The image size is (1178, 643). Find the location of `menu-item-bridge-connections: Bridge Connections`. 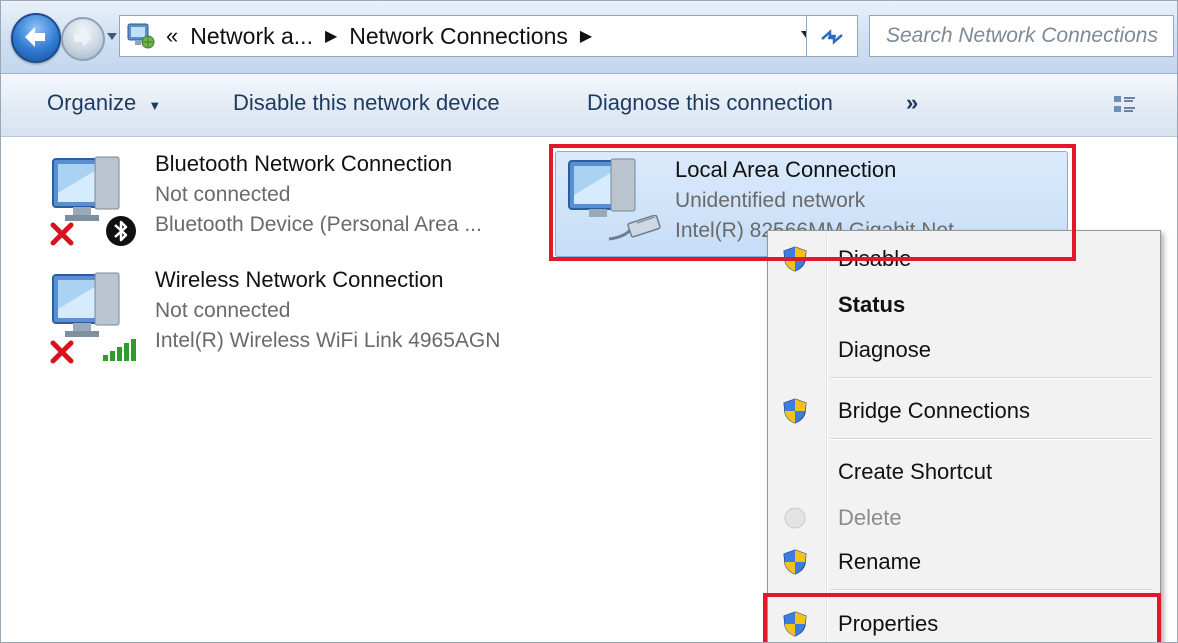

menu-item-bridge-connections: Bridge Connections is located at coordinates (964, 411).